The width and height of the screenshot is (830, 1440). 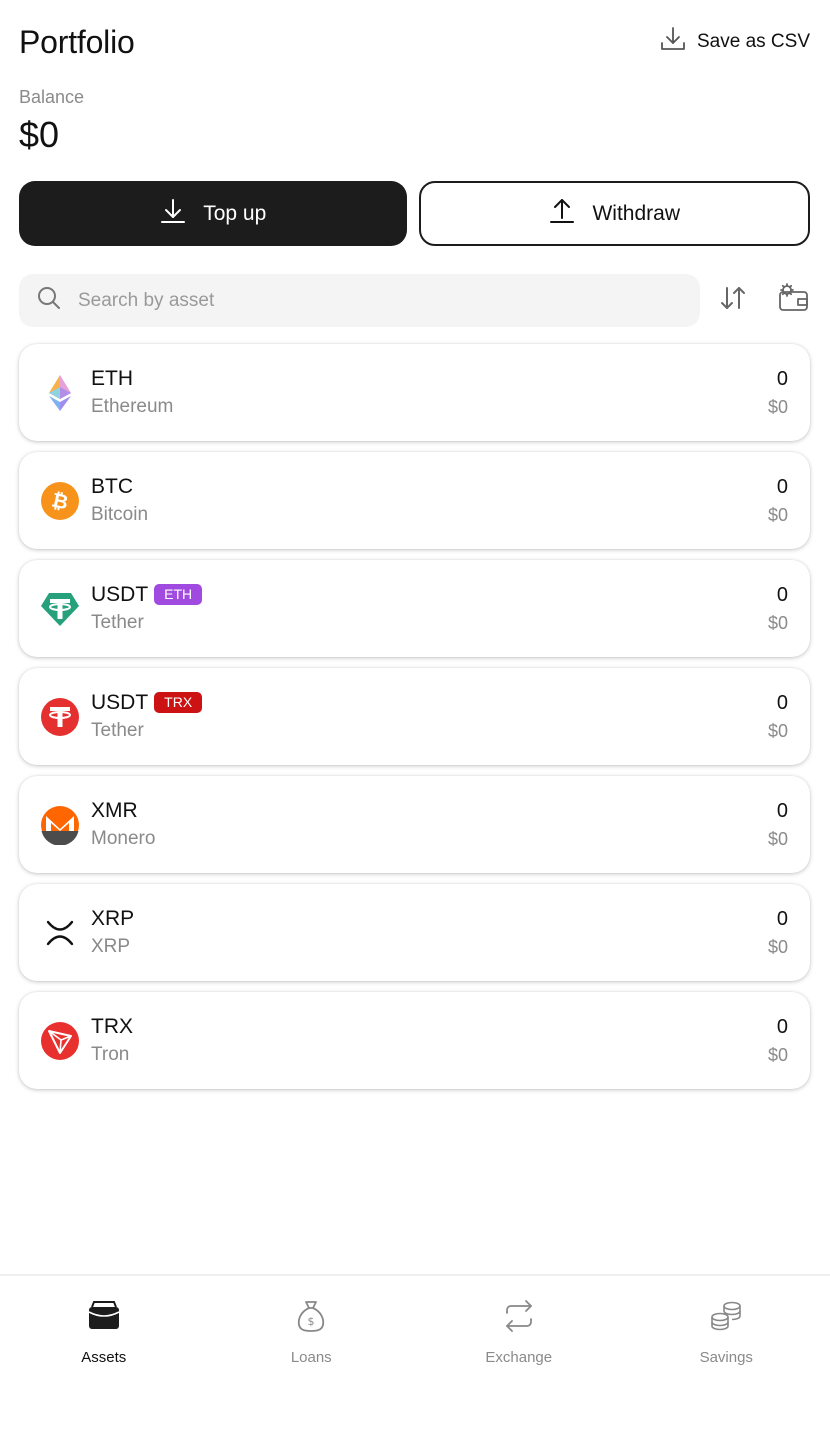 I want to click on search-input, so click(x=358, y=300).